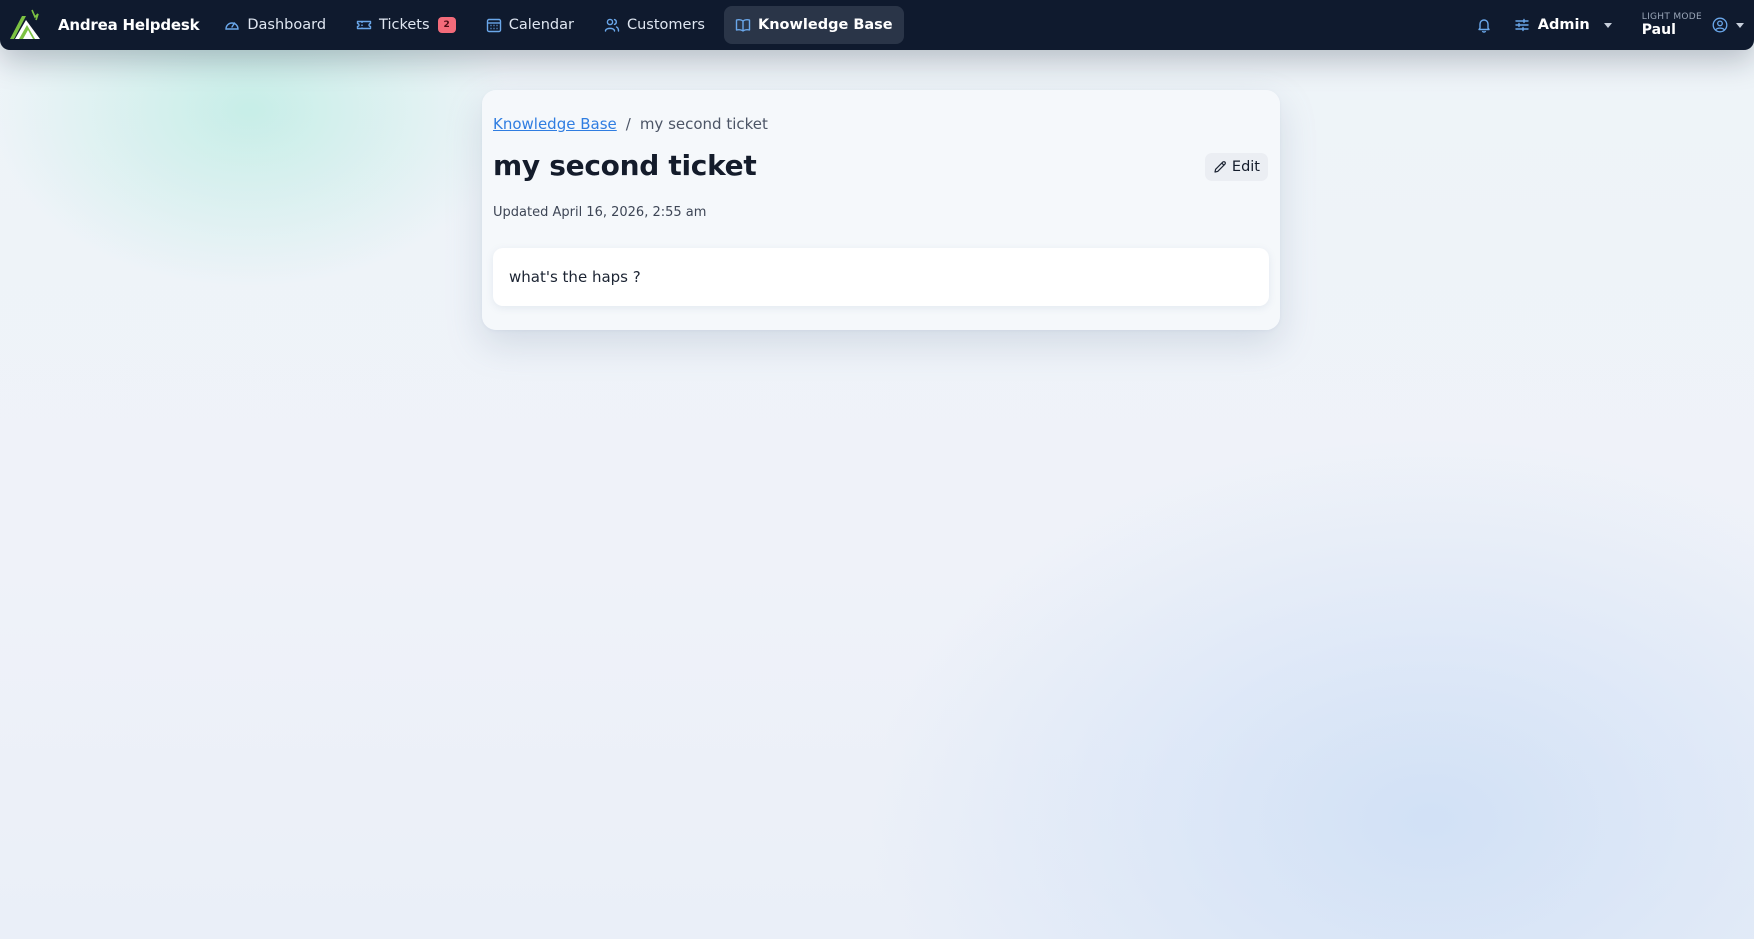  I want to click on updated-timestamp: Updated April 16, 2026, 2:55 am, so click(600, 212).